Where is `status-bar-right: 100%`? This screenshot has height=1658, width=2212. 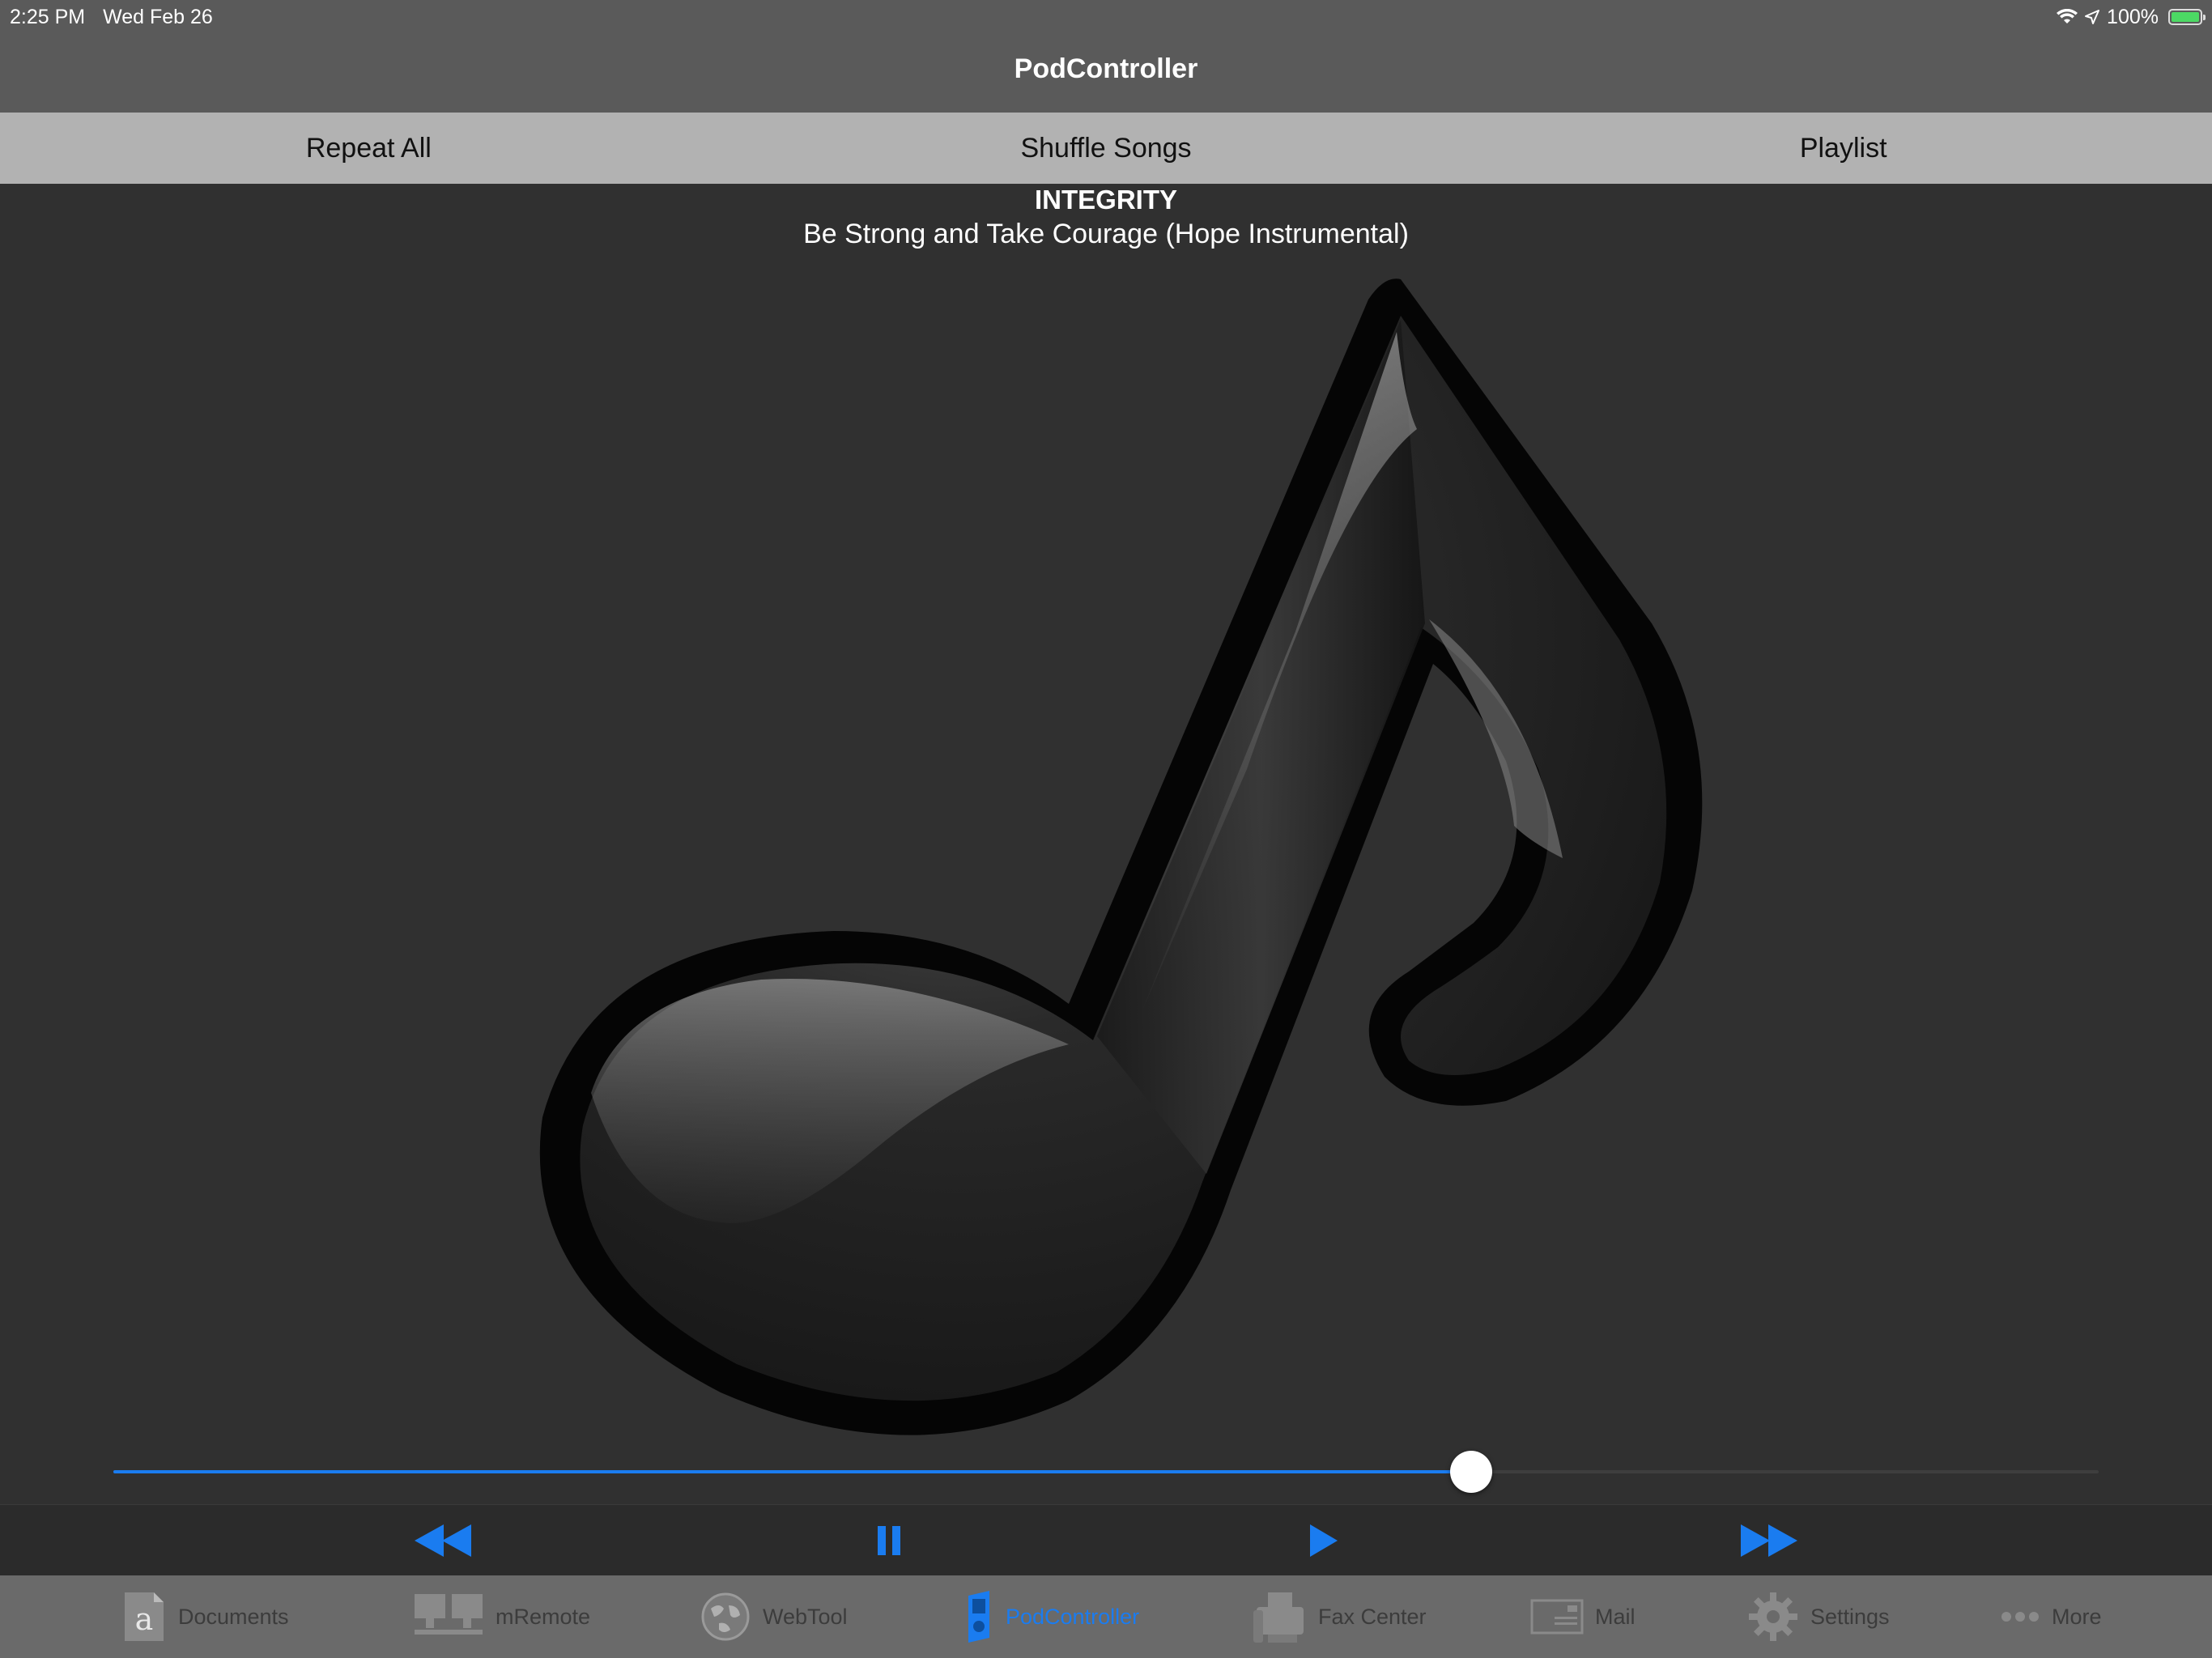
status-bar-right: 100% is located at coordinates (2132, 17).